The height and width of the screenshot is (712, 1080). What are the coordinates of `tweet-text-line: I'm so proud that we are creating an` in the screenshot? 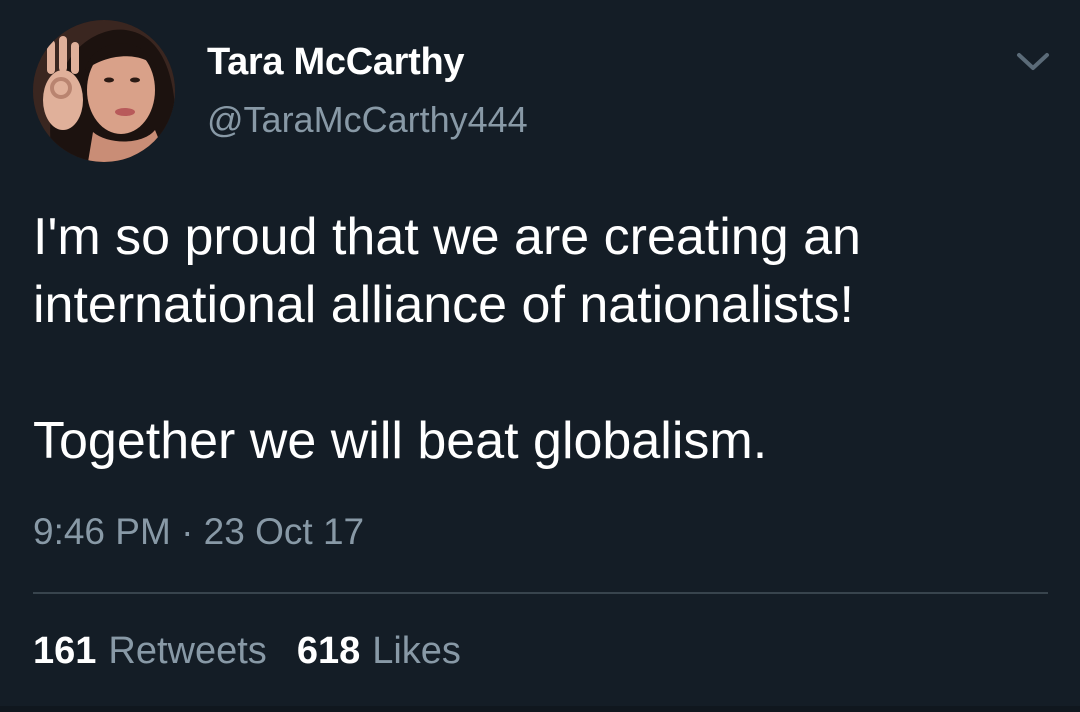 It's located at (447, 237).